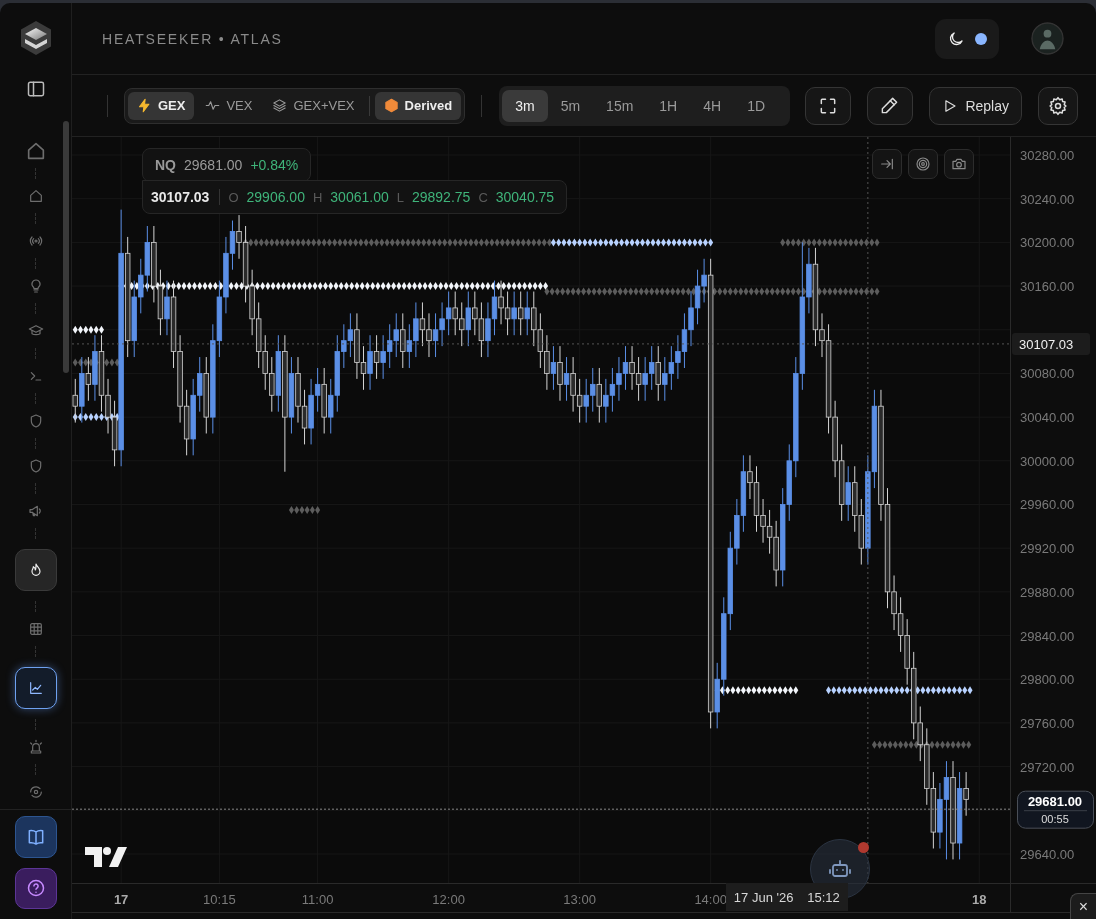  Describe the element at coordinates (483, 197) in the screenshot. I see `ohlc-key: C` at that location.